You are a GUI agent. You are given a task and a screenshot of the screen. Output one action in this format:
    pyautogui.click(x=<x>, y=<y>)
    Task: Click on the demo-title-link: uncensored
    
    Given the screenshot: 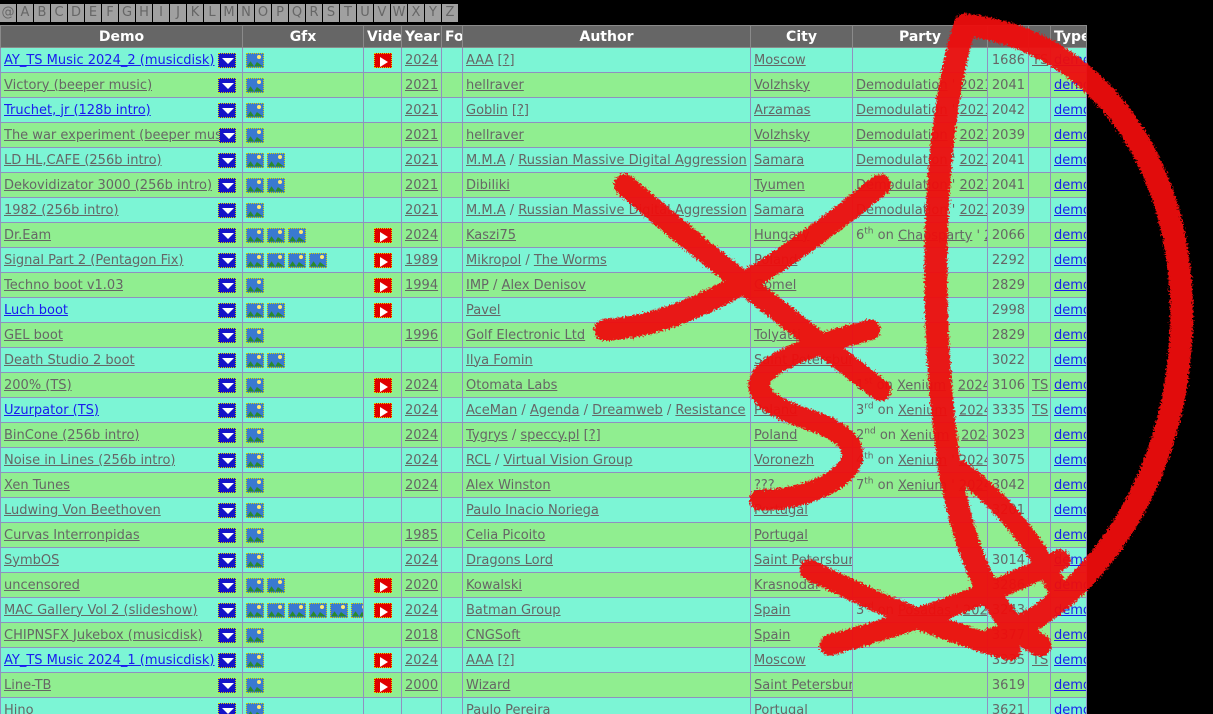 What is the action you would take?
    pyautogui.click(x=42, y=585)
    